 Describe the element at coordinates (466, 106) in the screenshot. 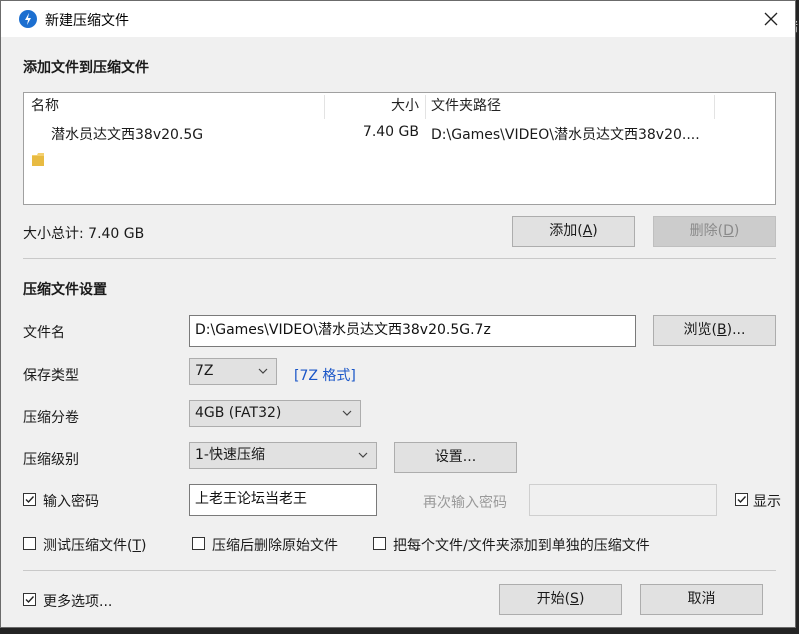

I see `column-header-path: 文件夹路径` at that location.